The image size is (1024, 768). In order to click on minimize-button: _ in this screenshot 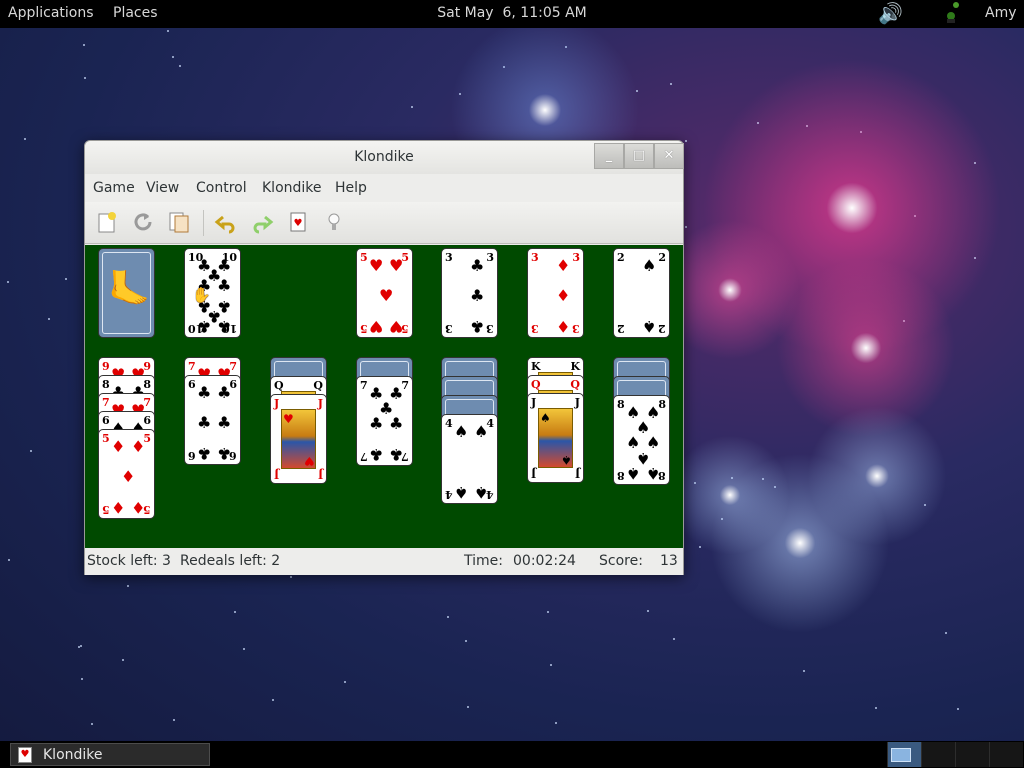, I will do `click(609, 156)`.